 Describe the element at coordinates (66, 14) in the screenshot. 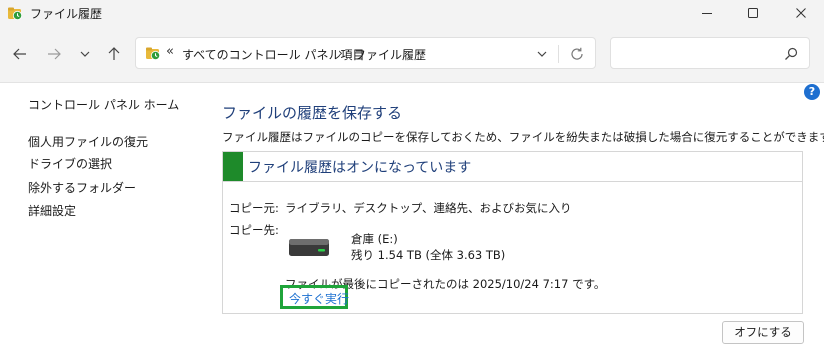

I see `window-title: ファイル履歴` at that location.